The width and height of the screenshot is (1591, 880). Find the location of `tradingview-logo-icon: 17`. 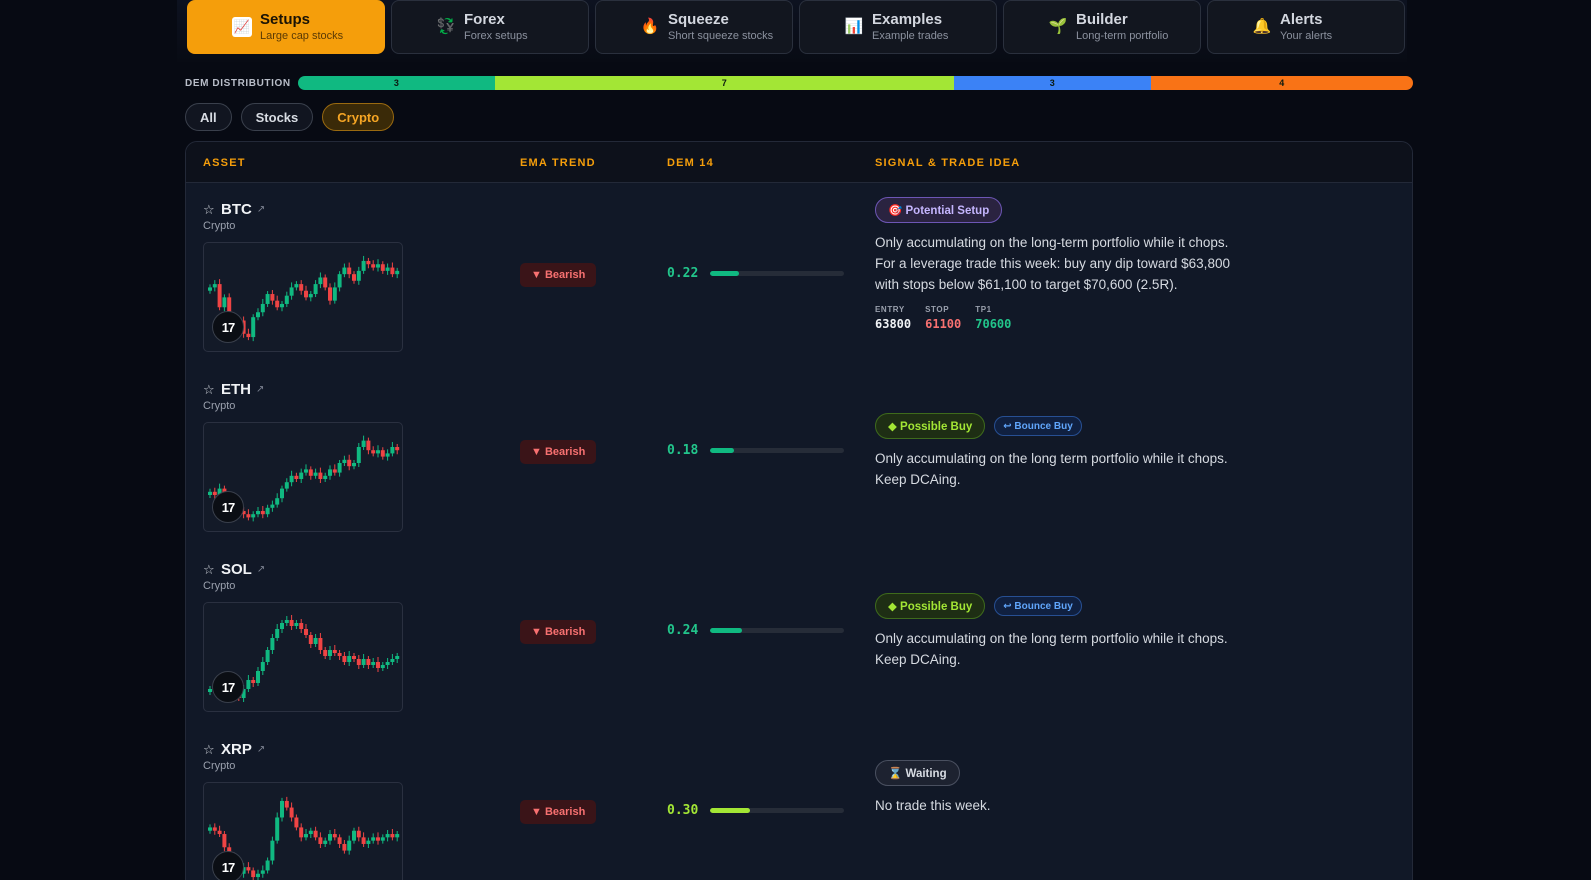

tradingview-logo-icon: 17 is located at coordinates (228, 687).